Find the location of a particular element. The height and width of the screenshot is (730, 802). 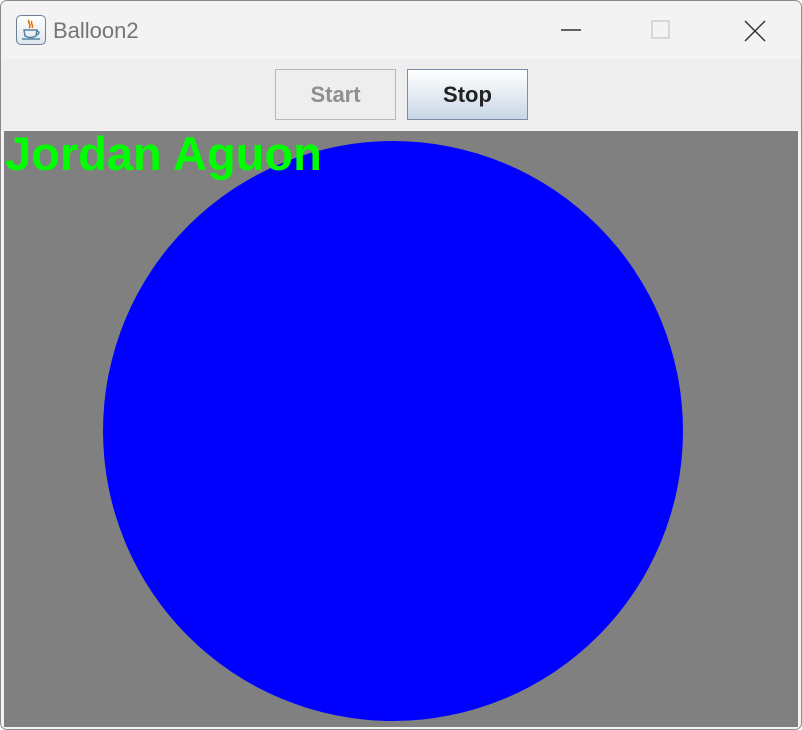

close-button is located at coordinates (754, 30).